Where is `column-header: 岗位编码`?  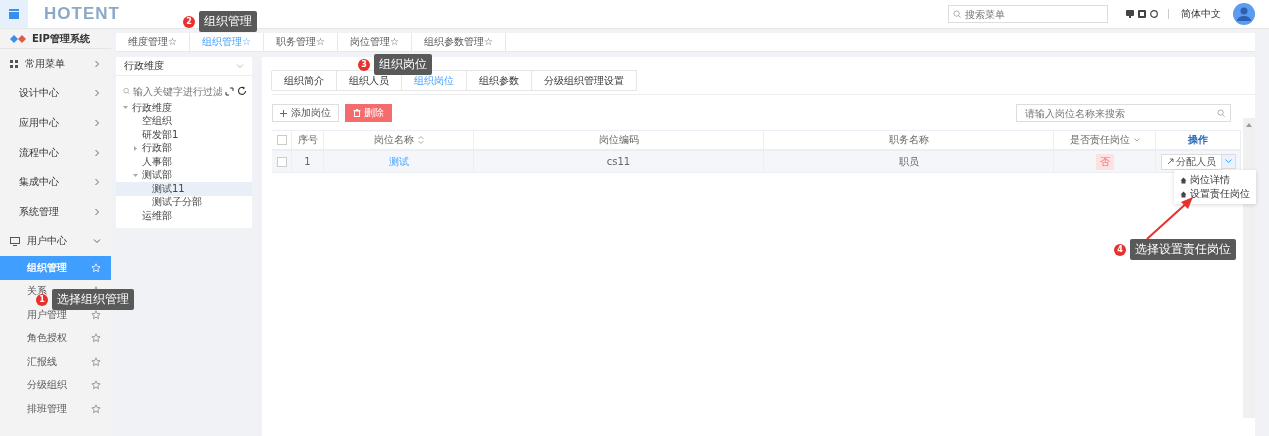
column-header: 岗位编码 is located at coordinates (618, 140).